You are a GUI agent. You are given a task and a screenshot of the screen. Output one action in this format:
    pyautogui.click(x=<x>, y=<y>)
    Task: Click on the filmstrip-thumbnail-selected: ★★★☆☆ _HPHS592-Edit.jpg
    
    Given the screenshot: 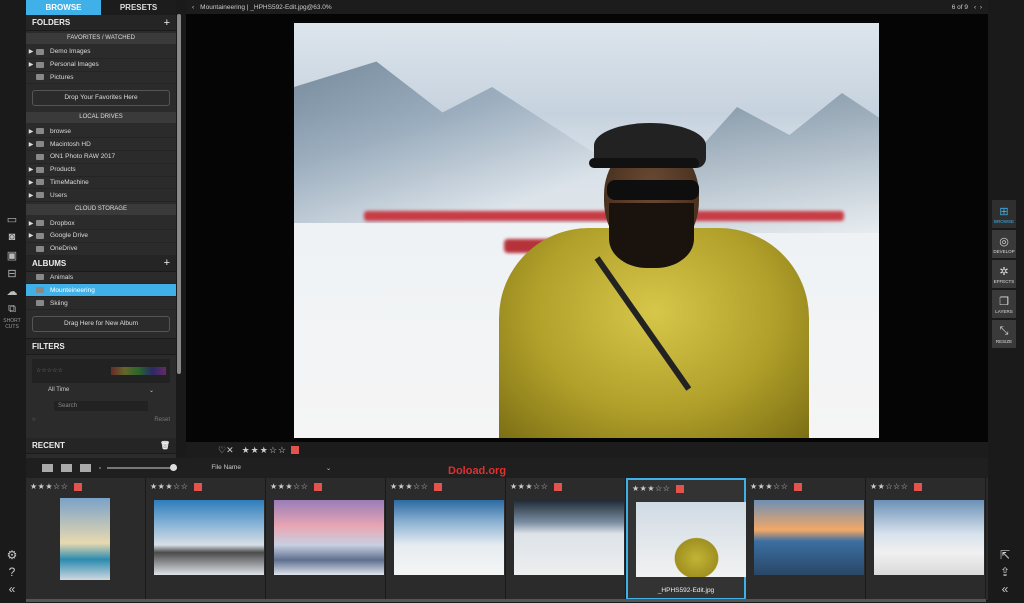 What is the action you would take?
    pyautogui.click(x=686, y=539)
    